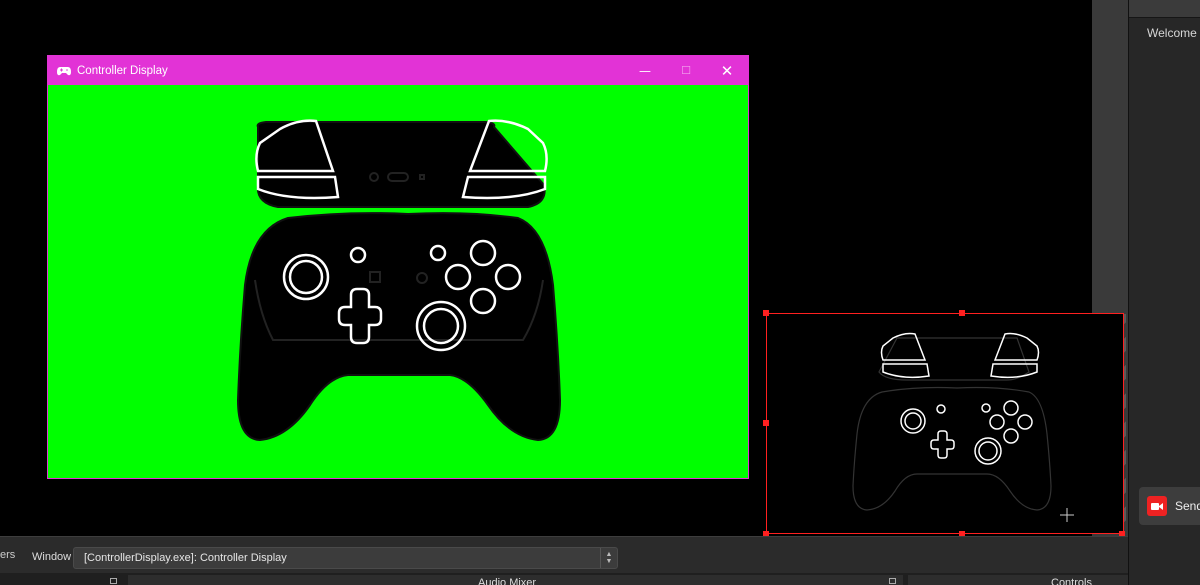 The height and width of the screenshot is (585, 1200). Describe the element at coordinates (766, 313) in the screenshot. I see `resize-handle-top-left` at that location.